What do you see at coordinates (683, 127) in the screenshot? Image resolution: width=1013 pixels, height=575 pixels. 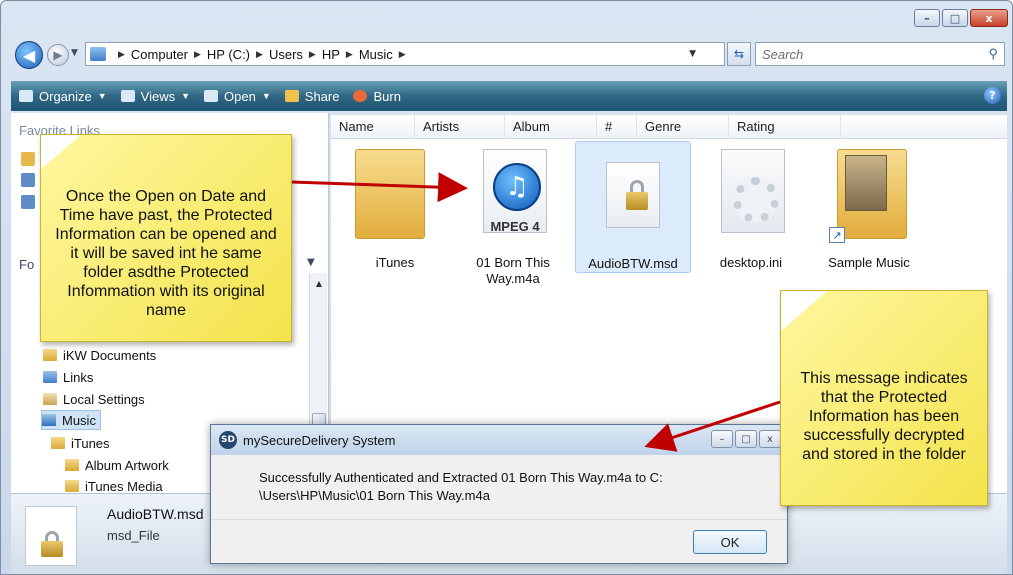 I see `column-header-genre: Genre` at bounding box center [683, 127].